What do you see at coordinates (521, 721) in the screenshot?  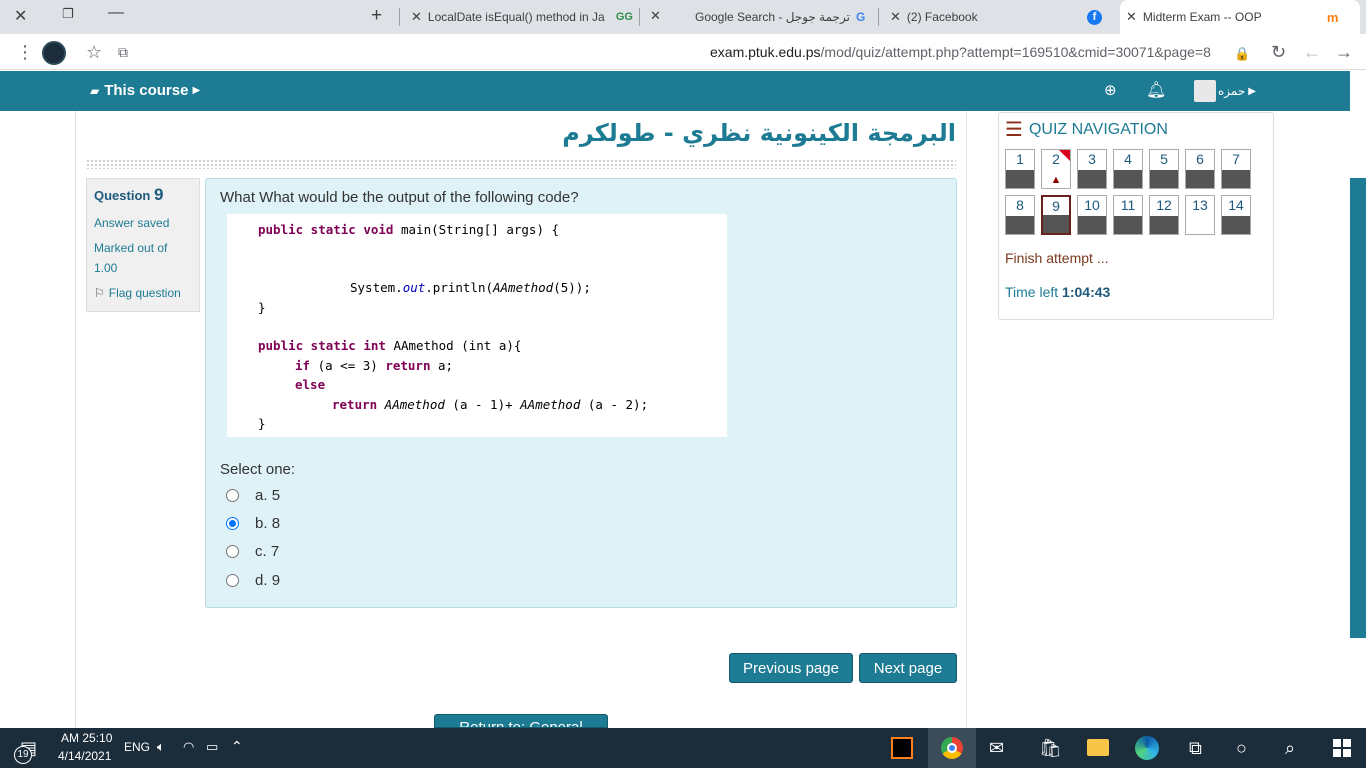 I see `return-to-general-button: Return to: General` at bounding box center [521, 721].